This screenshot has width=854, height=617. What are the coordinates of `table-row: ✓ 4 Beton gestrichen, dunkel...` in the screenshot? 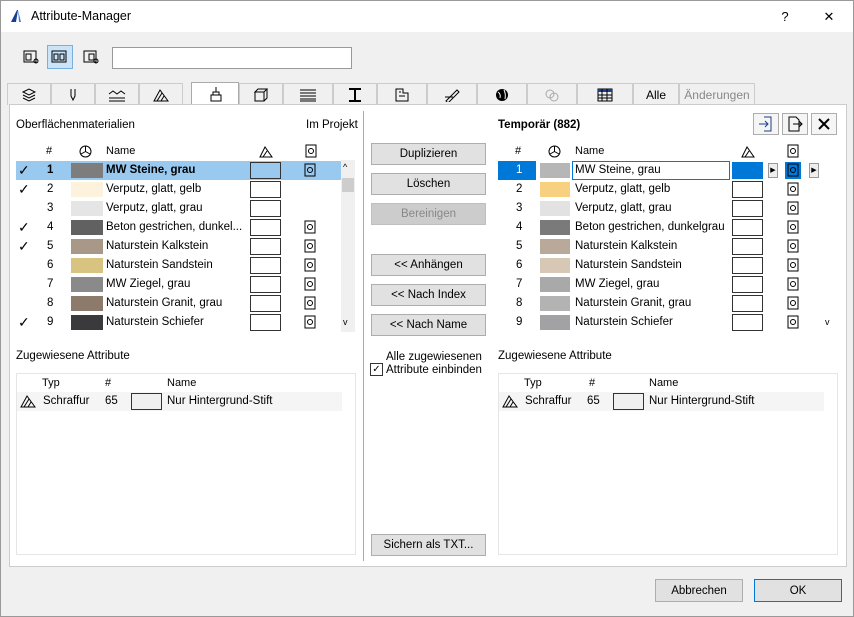 It's located at (178, 227).